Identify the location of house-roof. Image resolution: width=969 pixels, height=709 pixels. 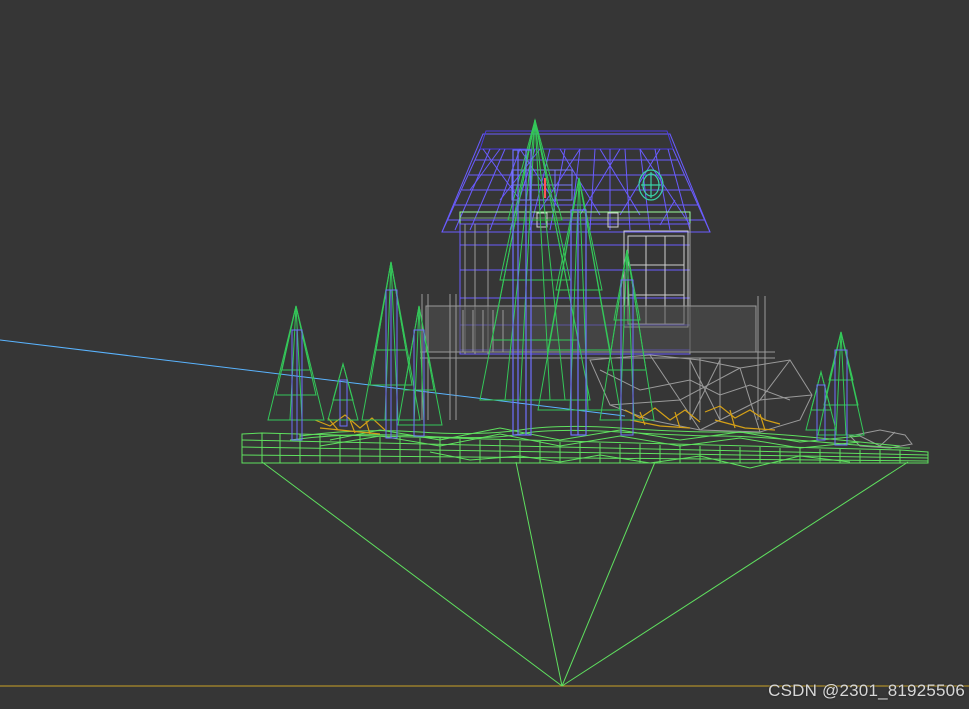
(576, 181).